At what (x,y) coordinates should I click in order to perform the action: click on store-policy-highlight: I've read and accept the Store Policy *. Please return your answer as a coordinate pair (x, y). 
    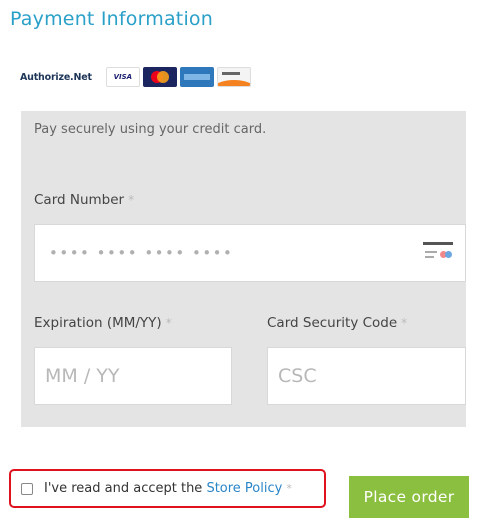
    Looking at the image, I should click on (167, 488).